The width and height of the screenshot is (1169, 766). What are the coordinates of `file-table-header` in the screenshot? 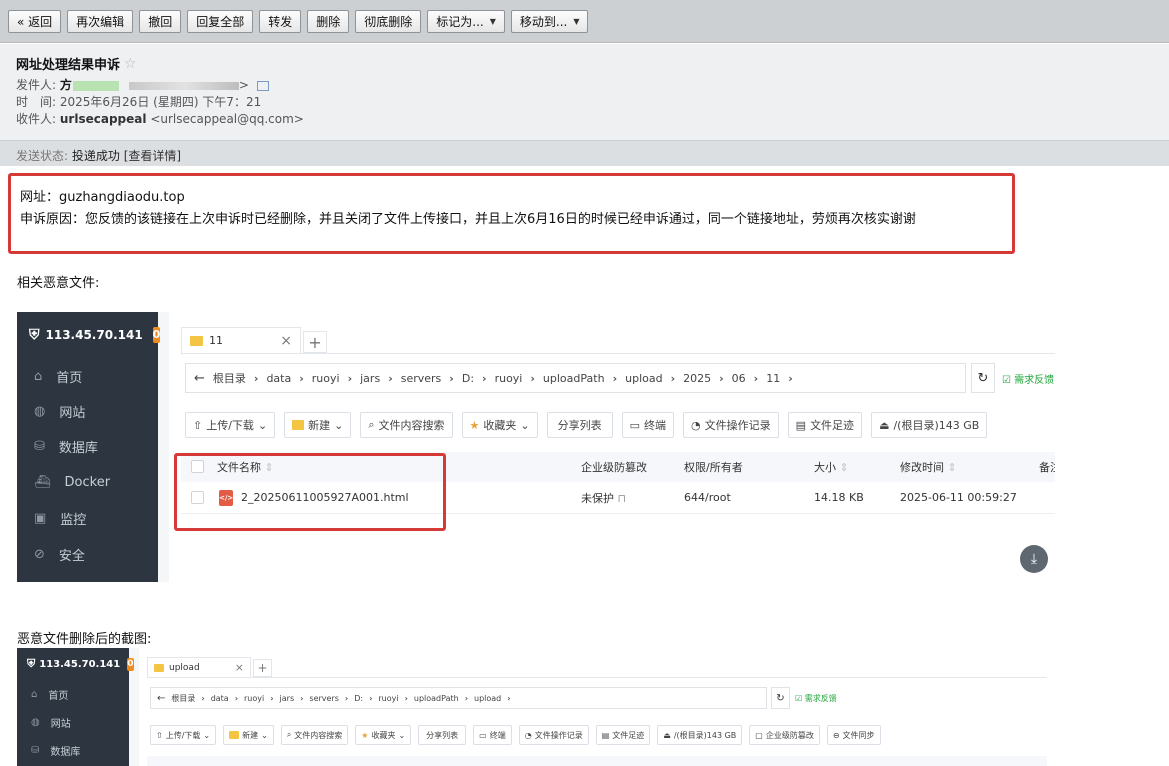 It's located at (597, 761).